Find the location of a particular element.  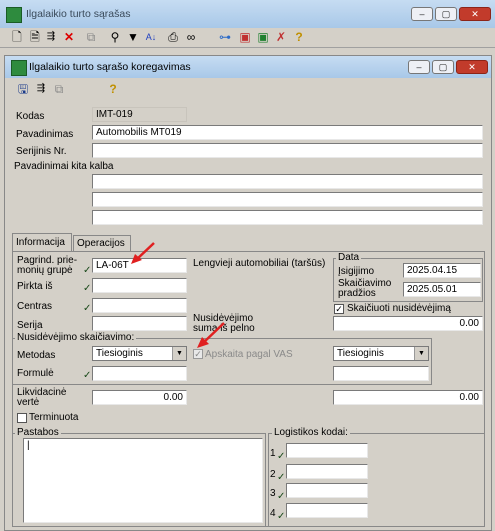

print-icon: ⎙ is located at coordinates (173, 37).